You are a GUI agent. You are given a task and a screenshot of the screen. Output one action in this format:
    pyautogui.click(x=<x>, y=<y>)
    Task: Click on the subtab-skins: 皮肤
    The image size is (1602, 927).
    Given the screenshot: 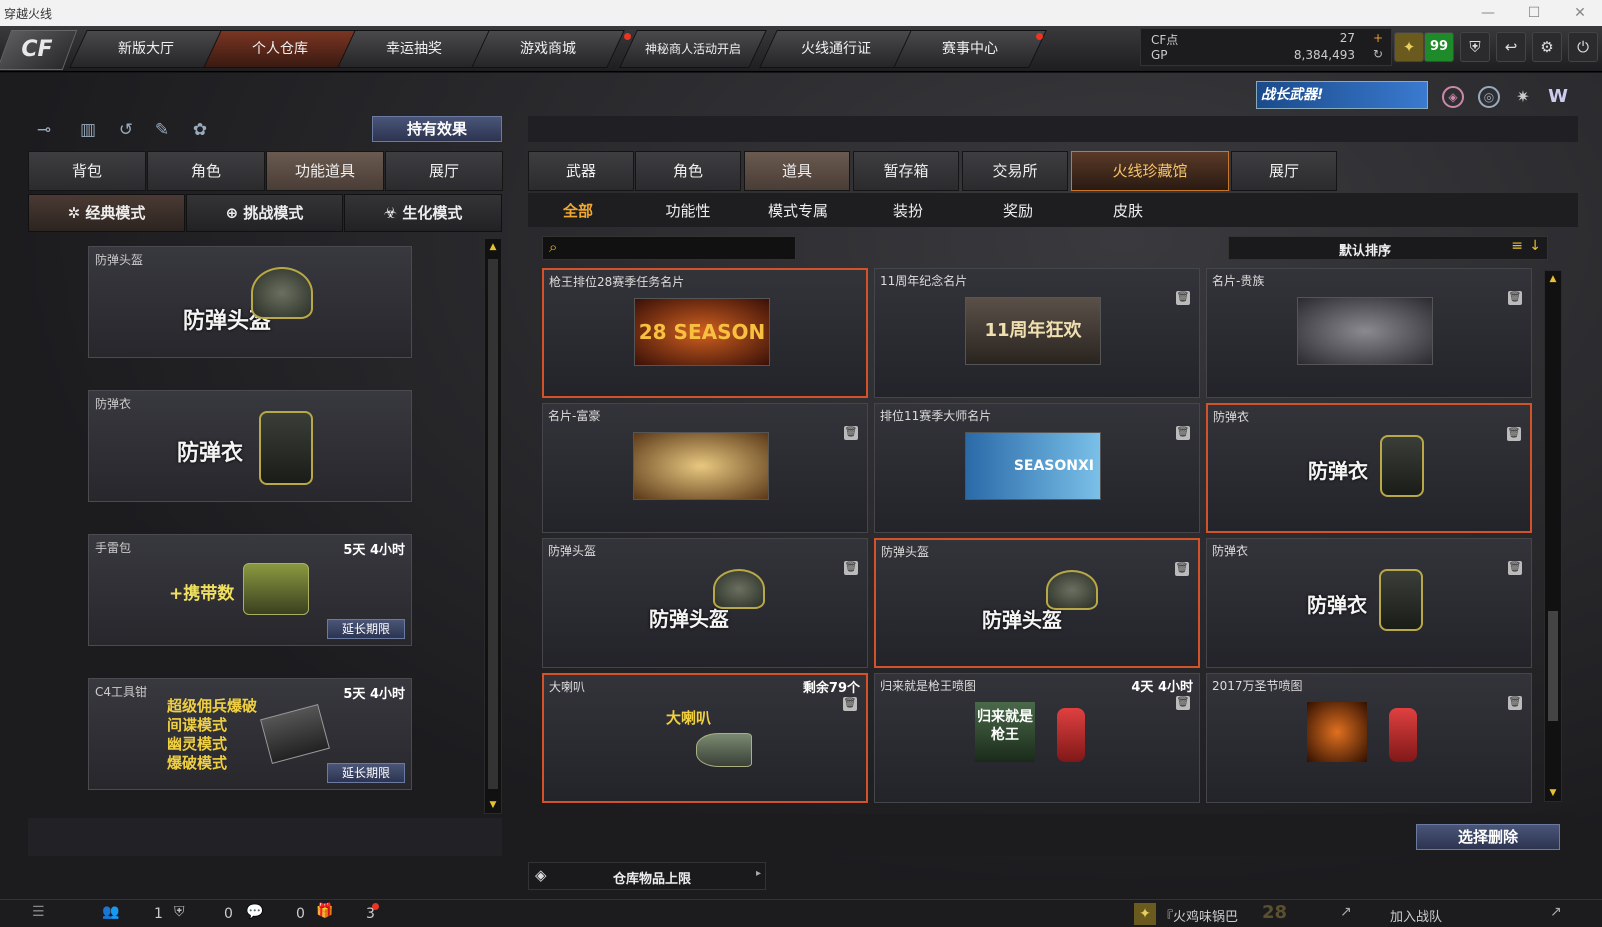 What is the action you would take?
    pyautogui.click(x=1128, y=210)
    